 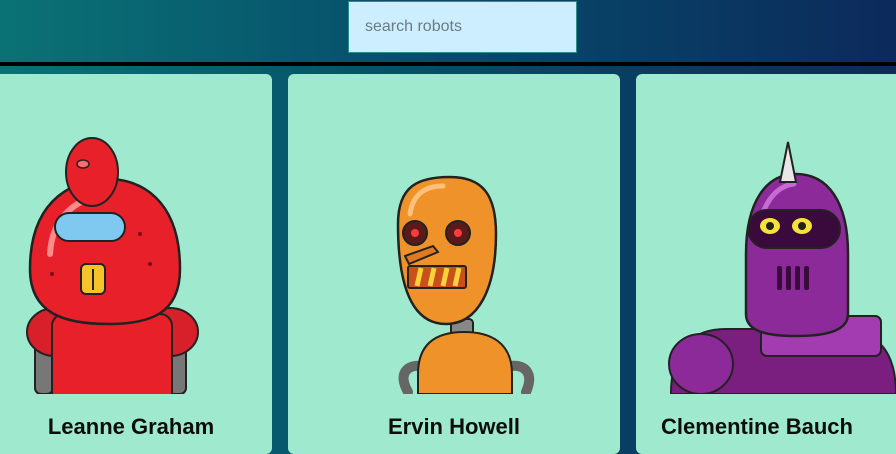 I want to click on search-input, so click(x=462, y=27).